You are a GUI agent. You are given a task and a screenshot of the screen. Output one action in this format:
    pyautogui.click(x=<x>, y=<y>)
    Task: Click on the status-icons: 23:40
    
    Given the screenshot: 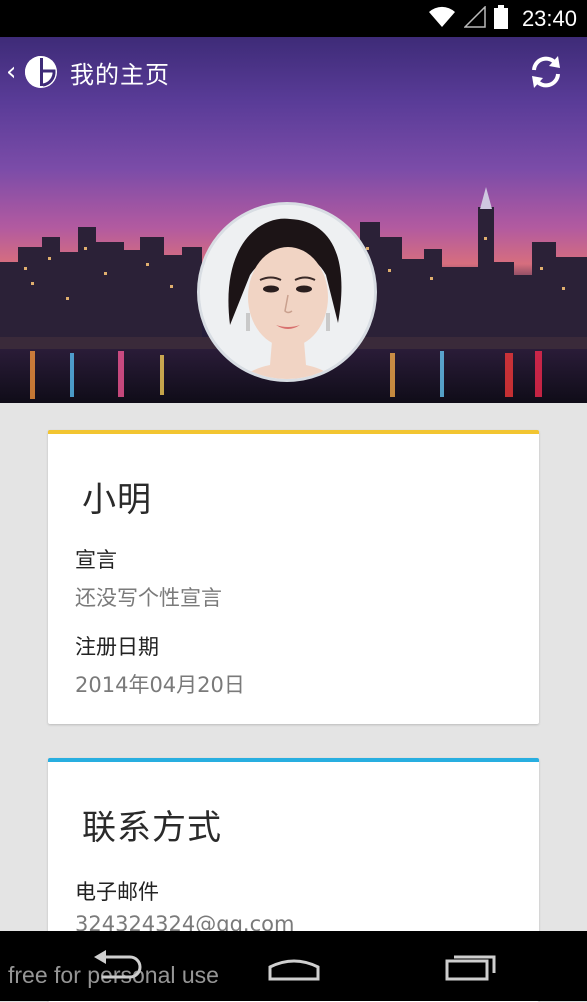 What is the action you would take?
    pyautogui.click(x=502, y=18)
    